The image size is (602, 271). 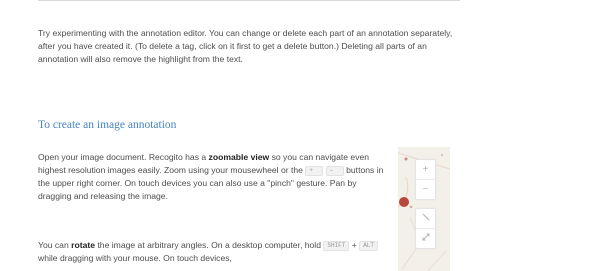 I want to click on image-viewer-preview: + −, so click(x=424, y=209).